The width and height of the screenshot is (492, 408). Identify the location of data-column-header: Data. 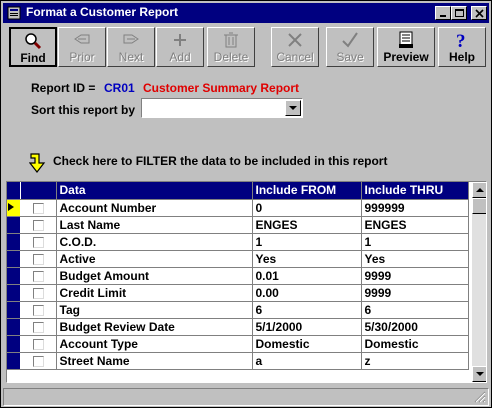
(154, 191).